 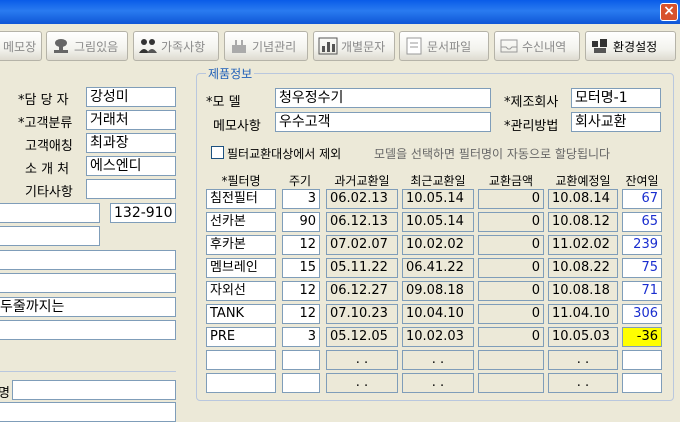 I want to click on recent-date-cell: 09.08.18, so click(x=438, y=291).